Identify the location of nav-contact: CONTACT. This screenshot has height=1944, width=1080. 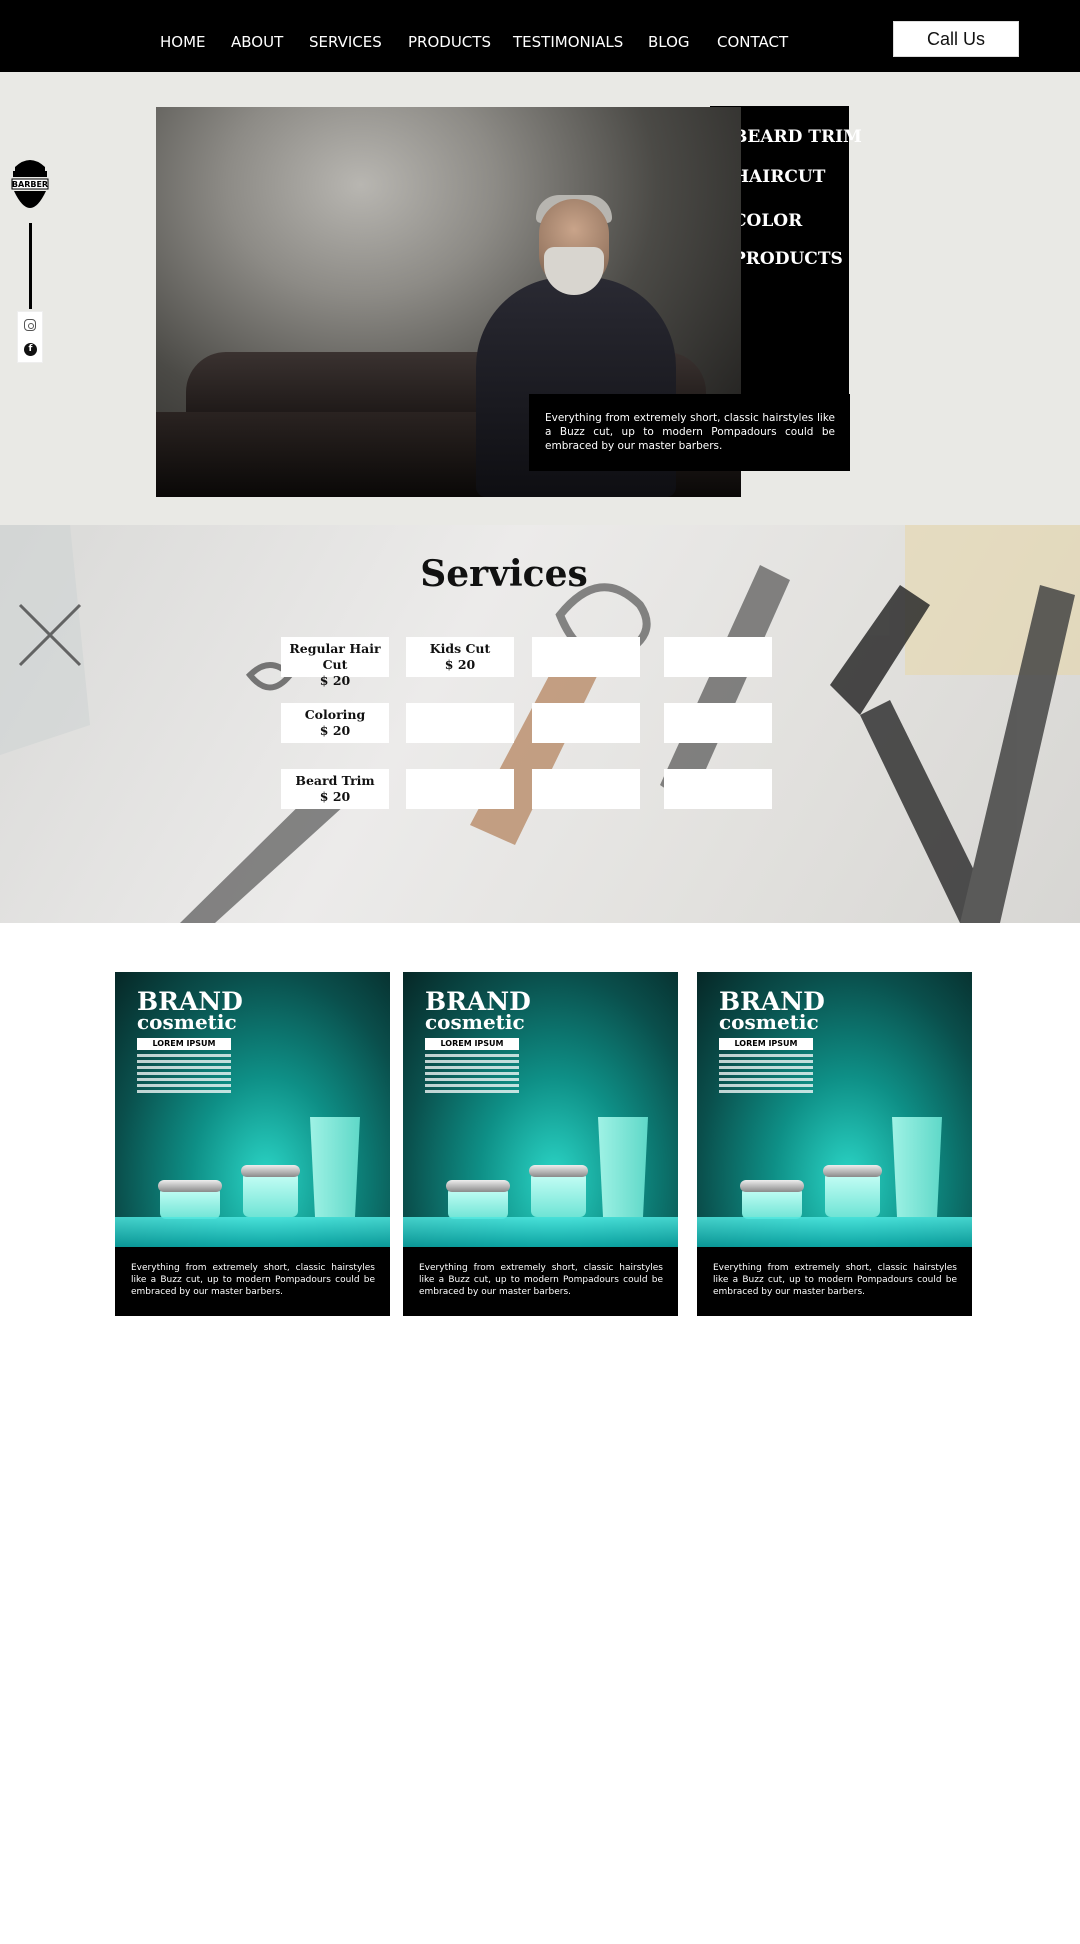
(752, 42).